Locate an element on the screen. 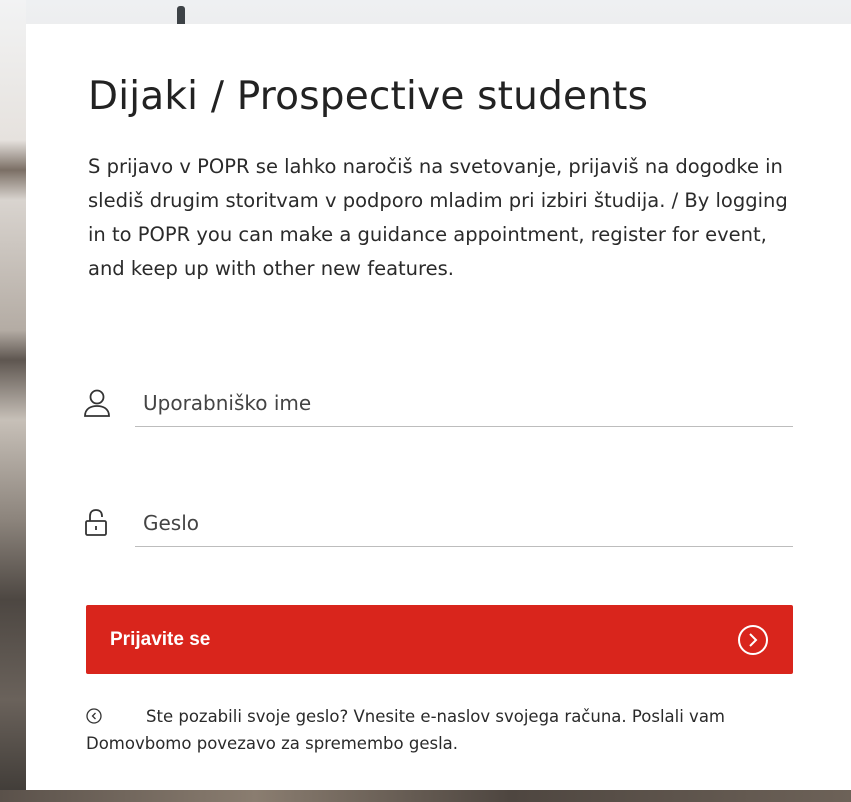  user-icon is located at coordinates (99, 403).